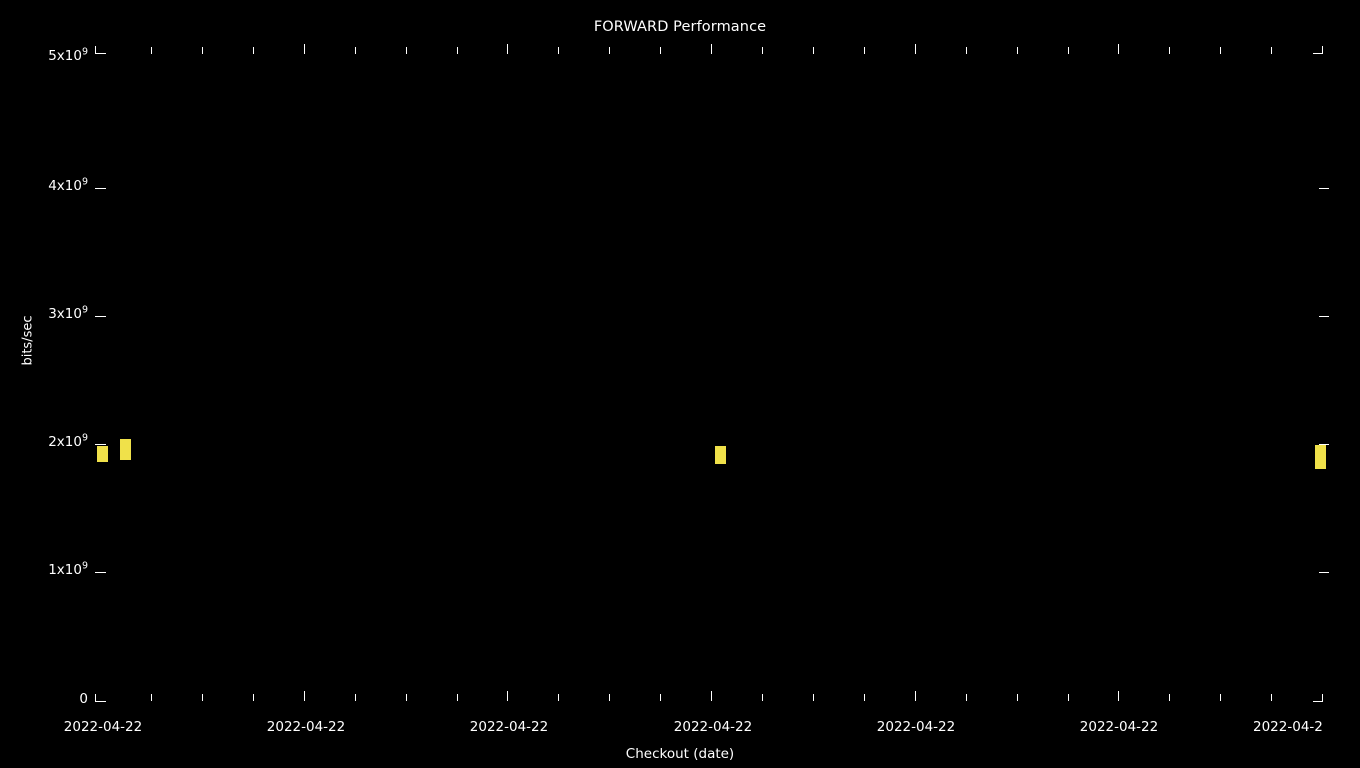 The height and width of the screenshot is (768, 1360). What do you see at coordinates (84, 310) in the screenshot?
I see `y-tick-exponent-3: 9` at bounding box center [84, 310].